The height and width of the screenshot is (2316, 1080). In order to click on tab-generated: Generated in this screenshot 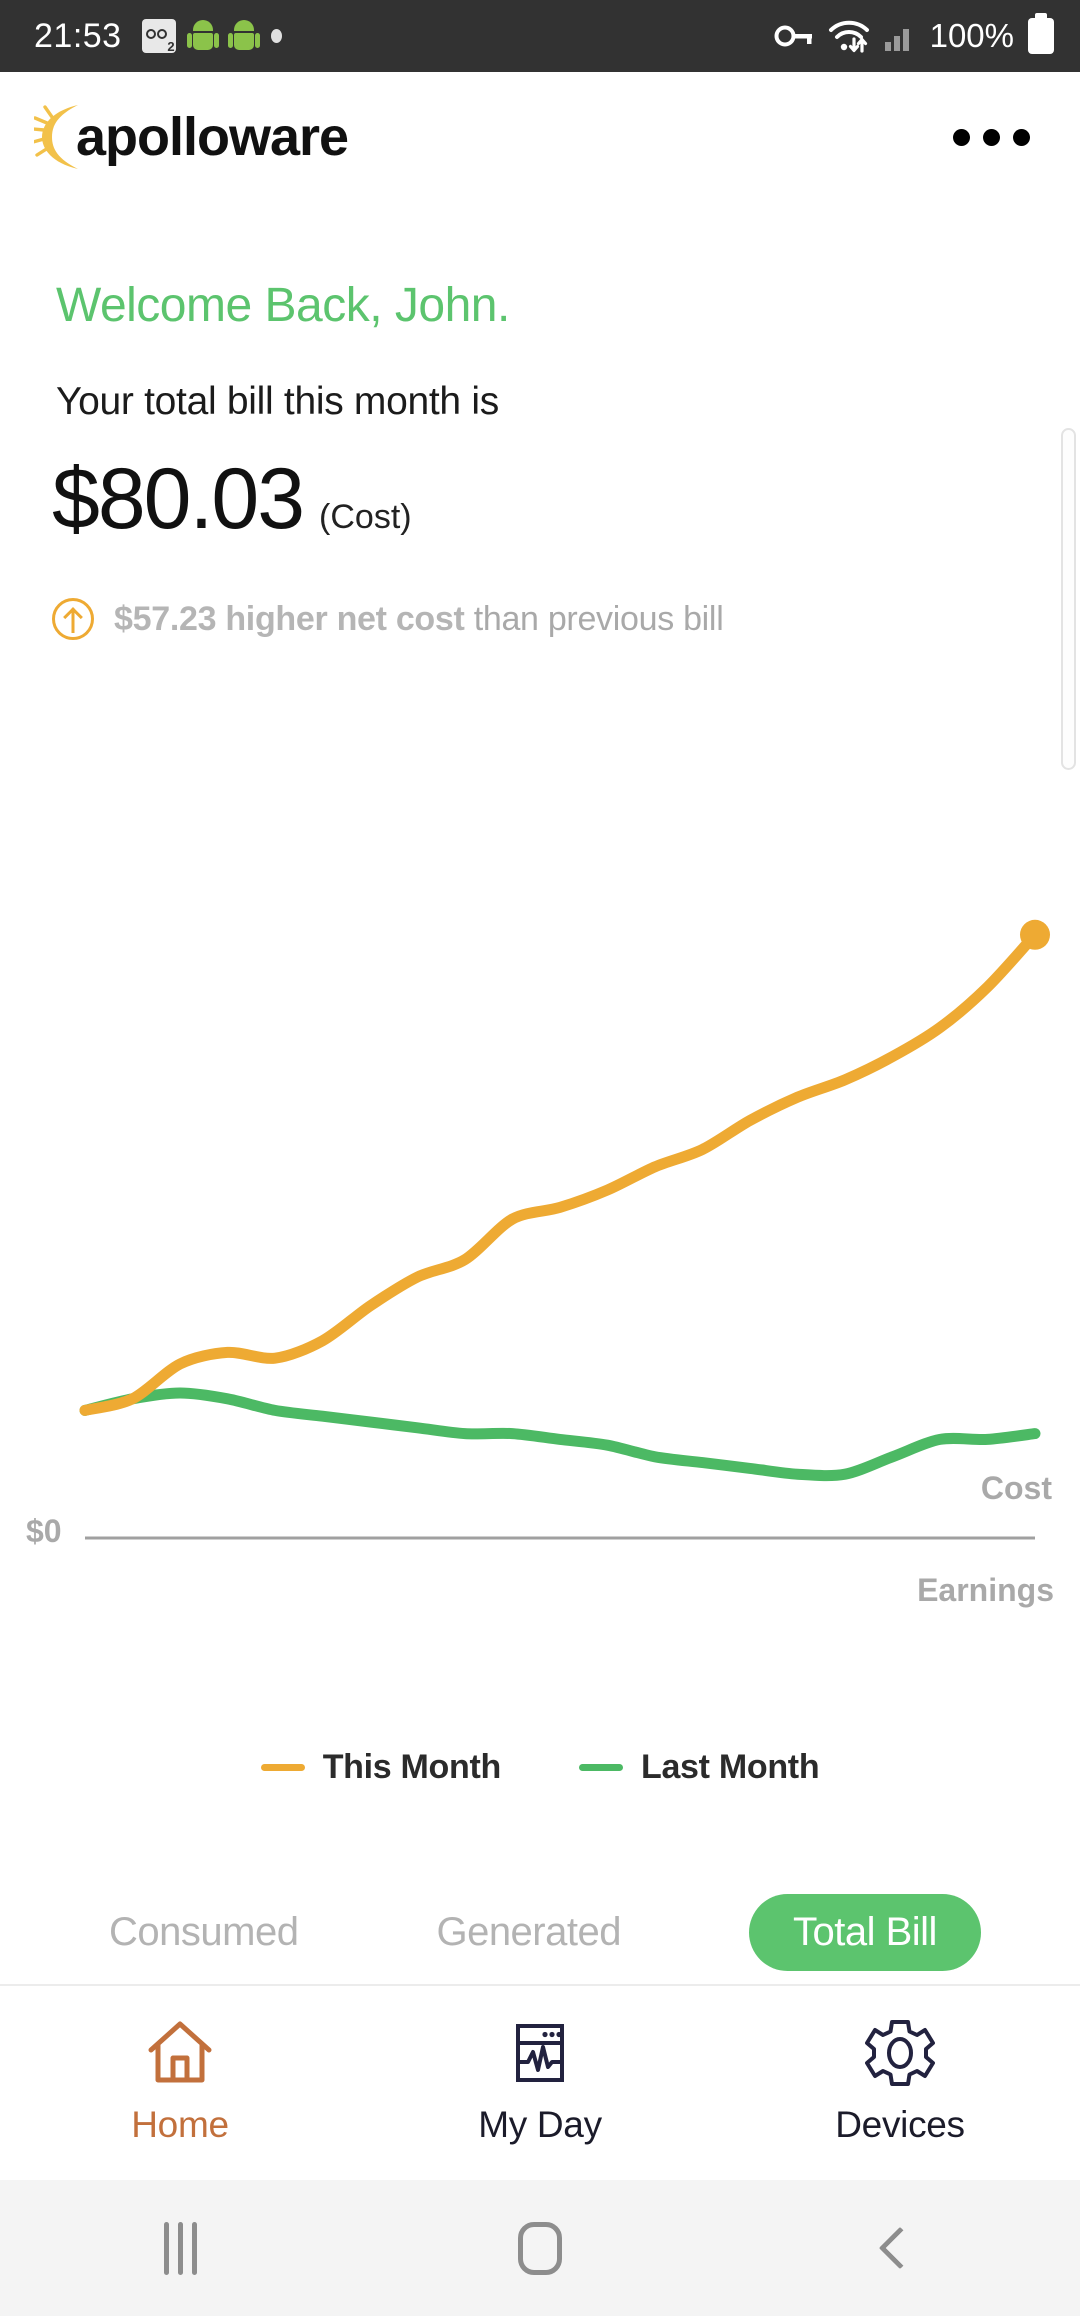, I will do `click(528, 1932)`.